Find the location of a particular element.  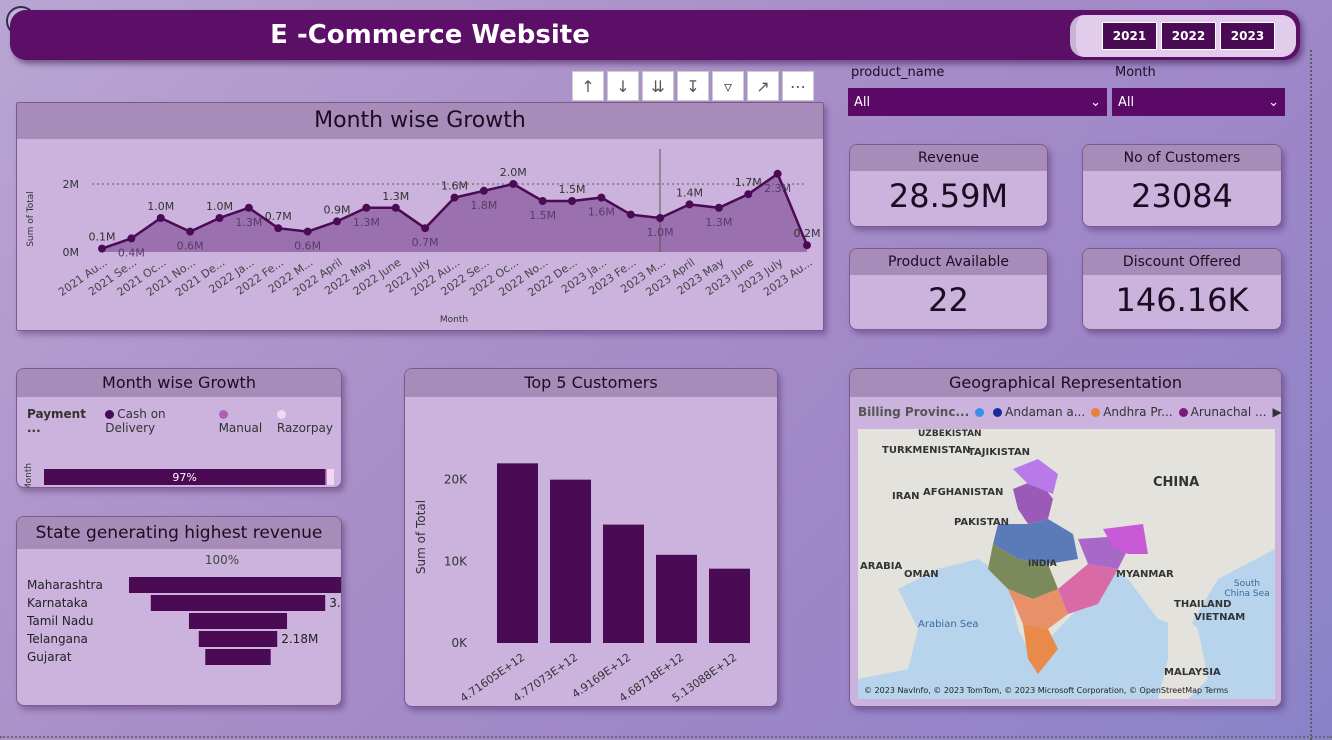

year-button-2021: 2021 is located at coordinates (1129, 36).